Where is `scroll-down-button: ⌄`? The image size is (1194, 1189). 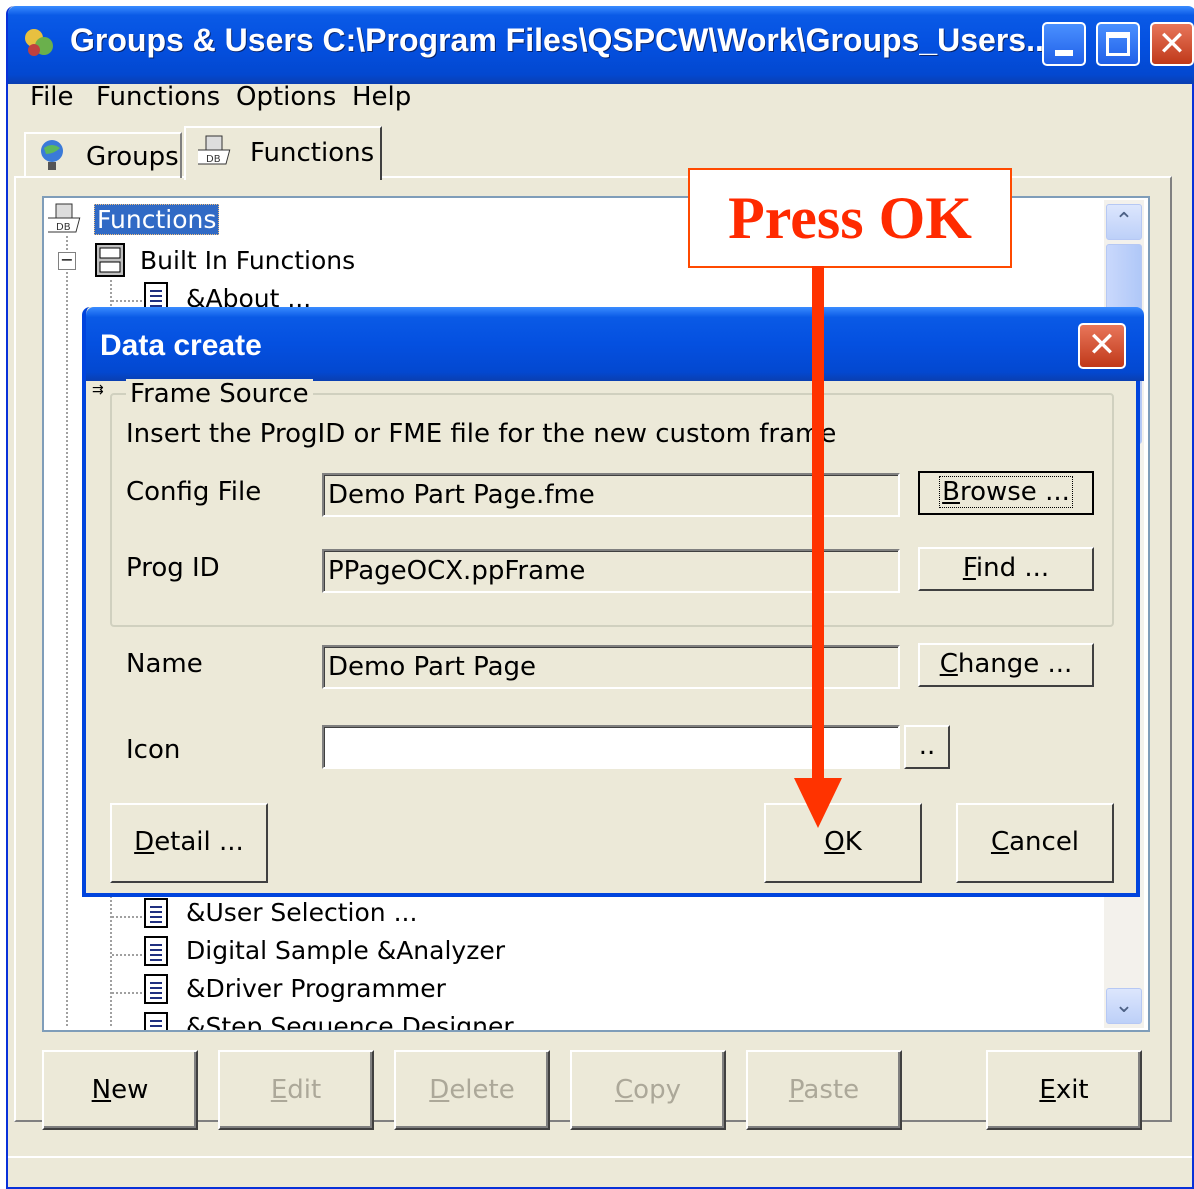
scroll-down-button: ⌄ is located at coordinates (1124, 1006).